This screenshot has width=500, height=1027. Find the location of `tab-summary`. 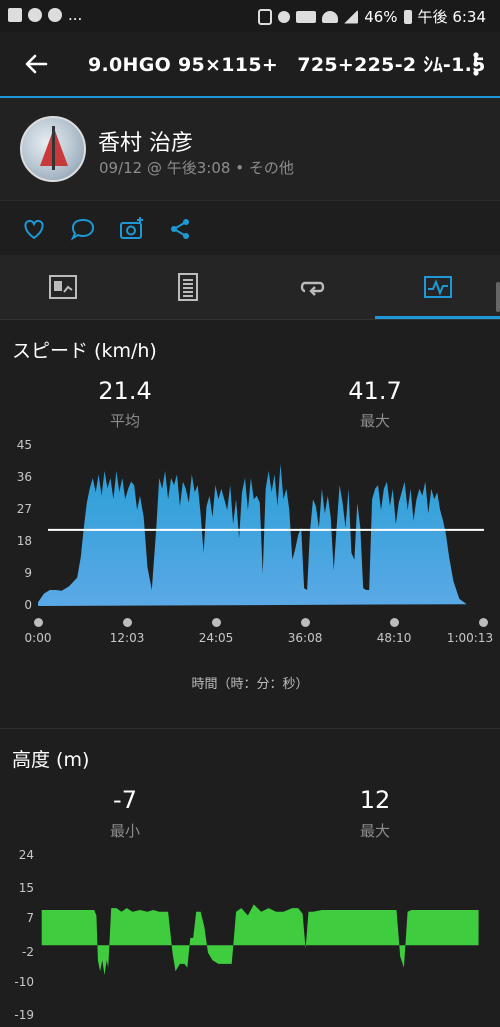

tab-summary is located at coordinates (62, 287).